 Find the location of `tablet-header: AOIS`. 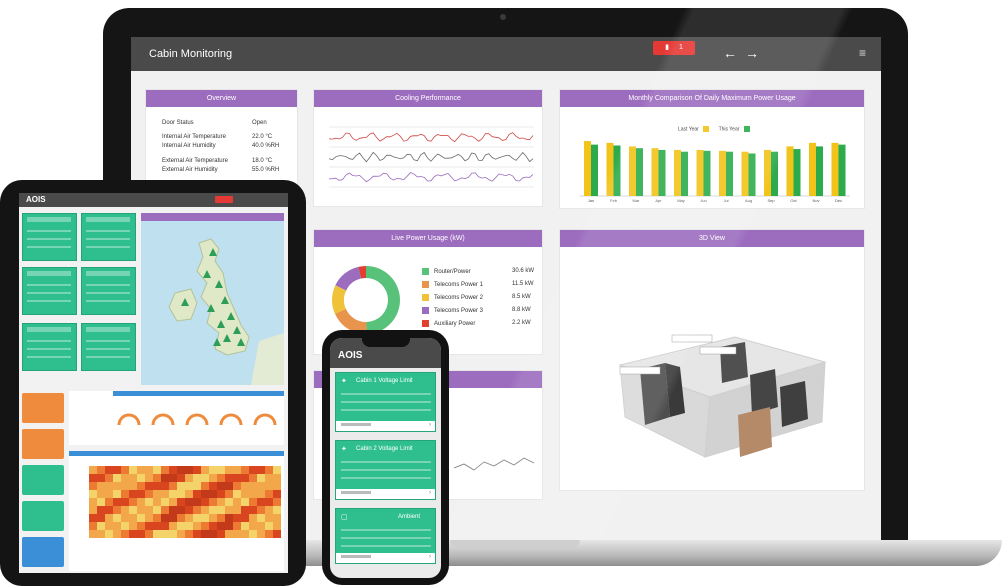

tablet-header: AOIS is located at coordinates (153, 200).